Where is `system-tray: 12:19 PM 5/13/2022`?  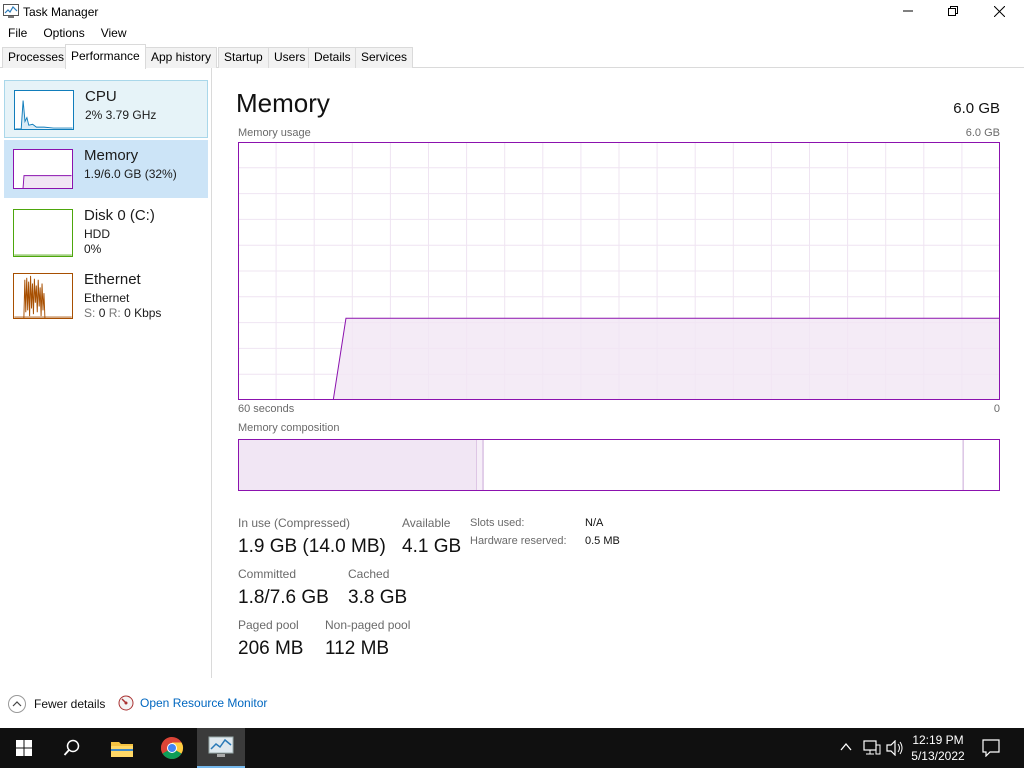
system-tray: 12:19 PM 5/13/2022 is located at coordinates (930, 748).